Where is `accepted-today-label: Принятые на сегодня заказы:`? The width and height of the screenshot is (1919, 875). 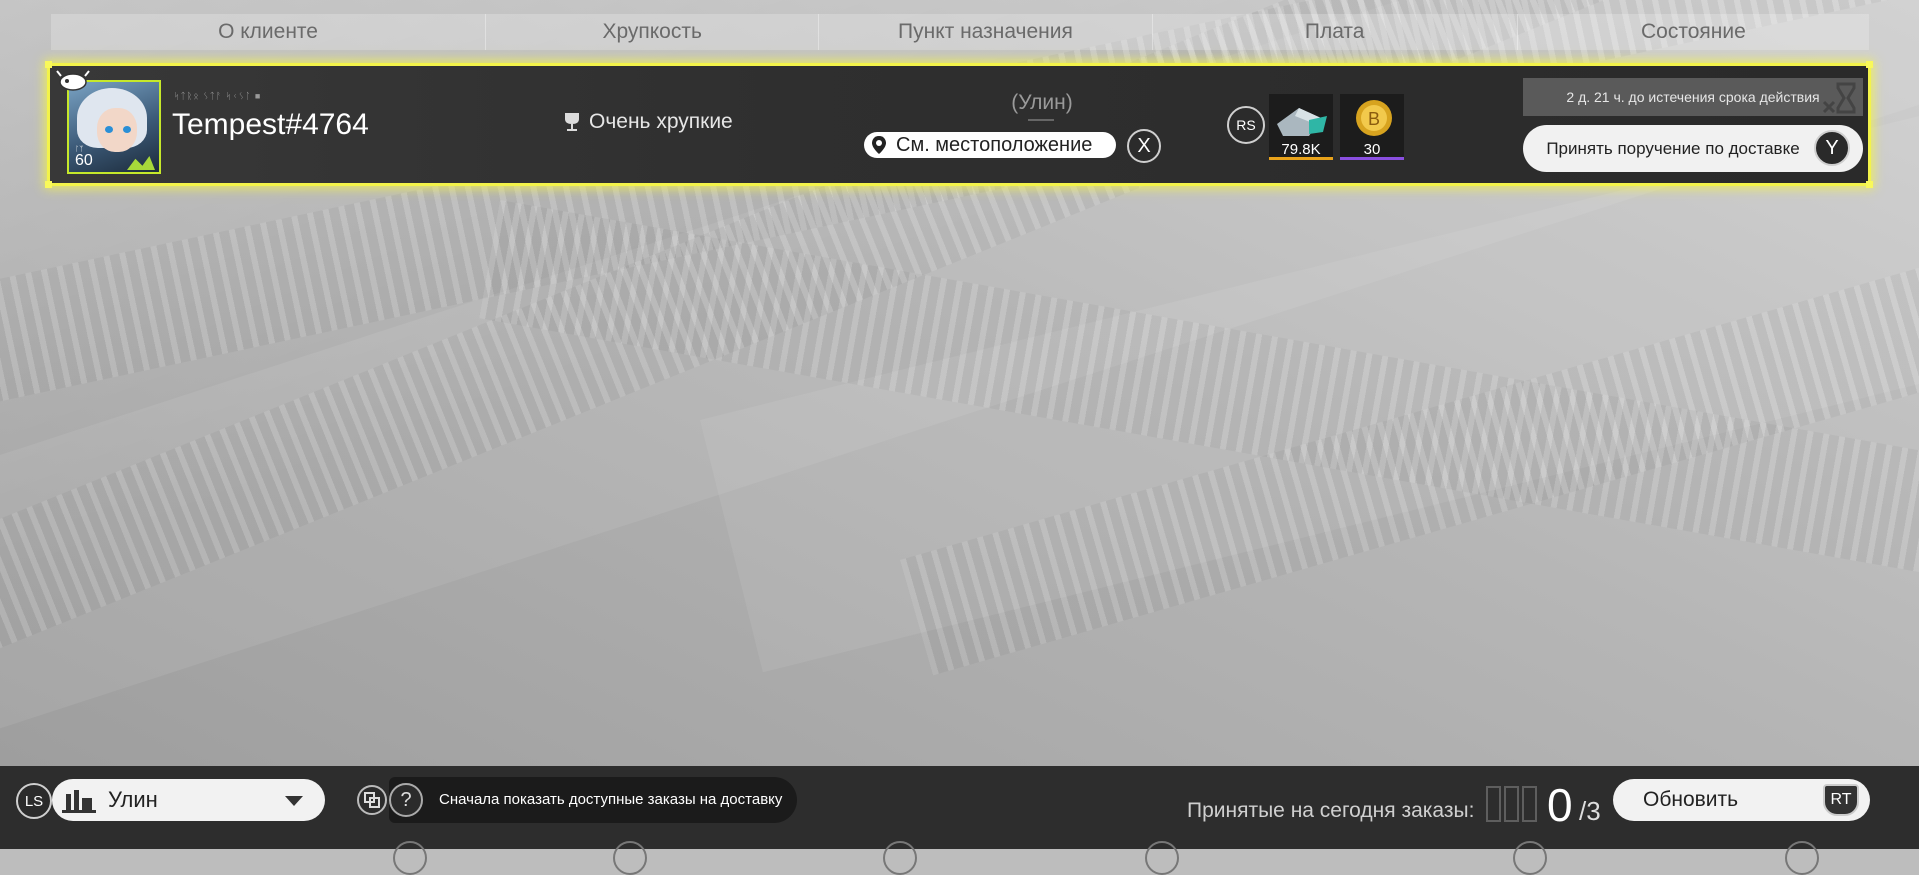 accepted-today-label: Принятые на сегодня заказы: is located at coordinates (1331, 810).